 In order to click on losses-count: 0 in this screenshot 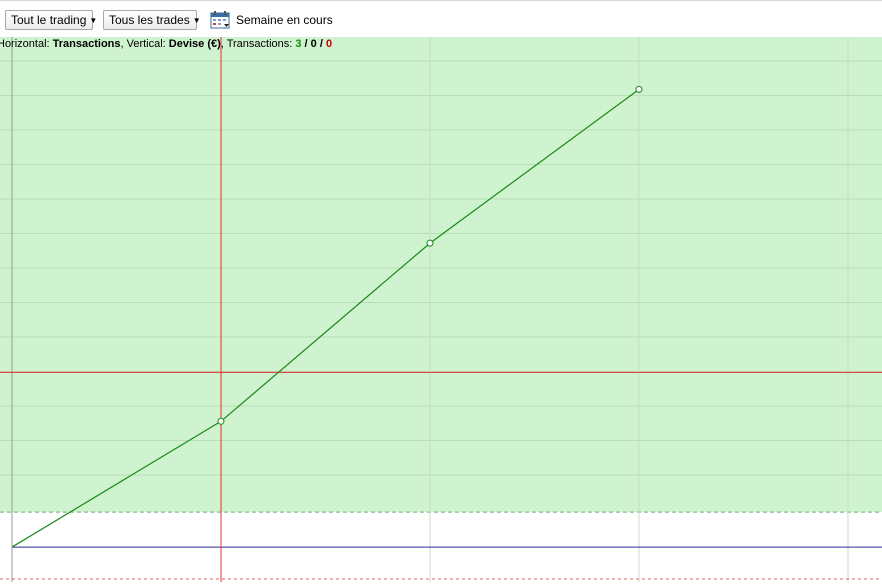, I will do `click(329, 44)`.